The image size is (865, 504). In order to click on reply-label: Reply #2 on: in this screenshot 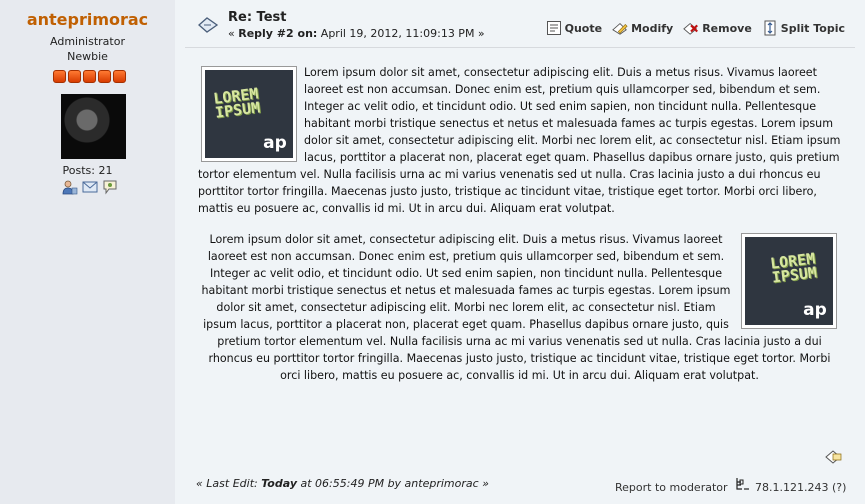, I will do `click(277, 33)`.